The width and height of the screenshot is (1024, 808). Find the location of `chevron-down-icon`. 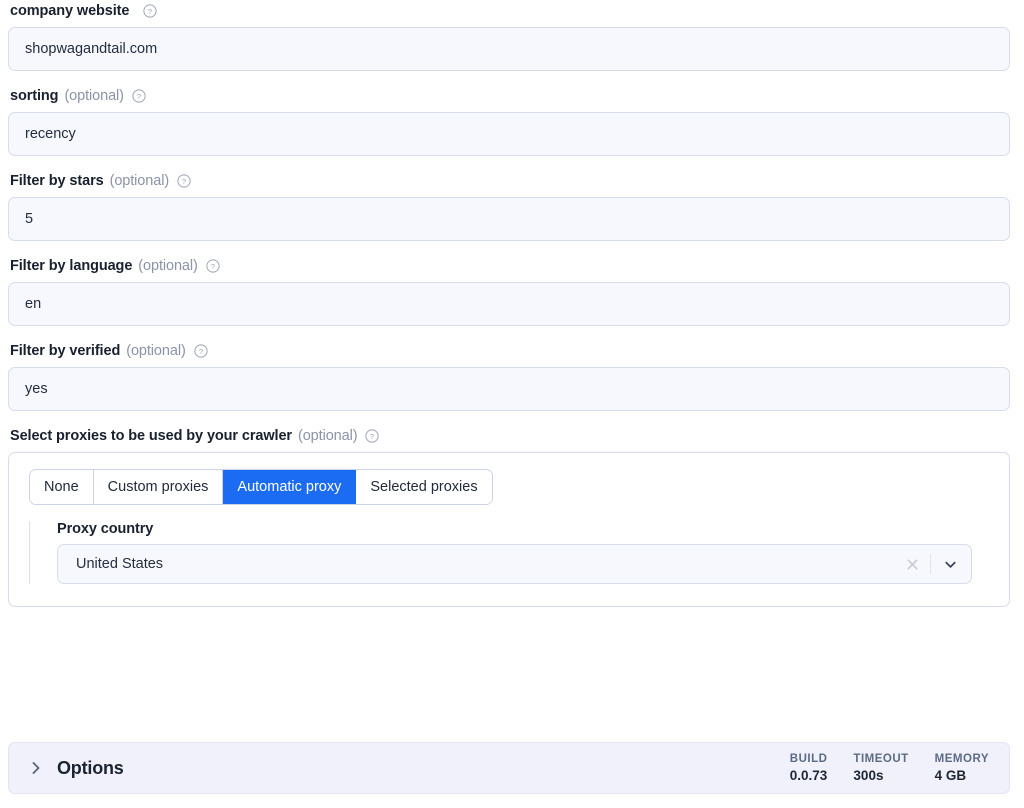

chevron-down-icon is located at coordinates (950, 564).